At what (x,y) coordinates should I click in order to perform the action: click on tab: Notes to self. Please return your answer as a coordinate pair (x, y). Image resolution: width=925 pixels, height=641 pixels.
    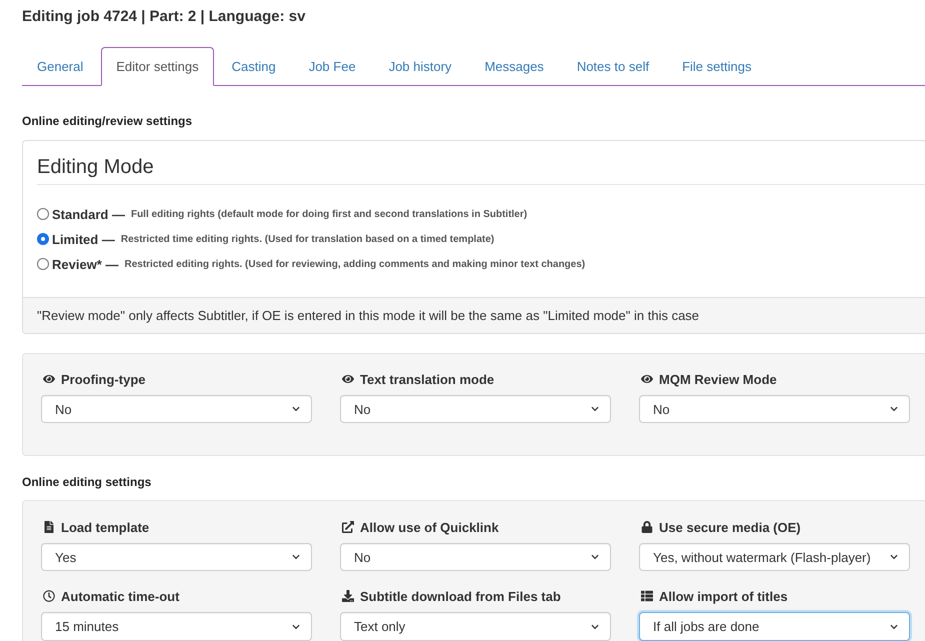
    Looking at the image, I should click on (613, 66).